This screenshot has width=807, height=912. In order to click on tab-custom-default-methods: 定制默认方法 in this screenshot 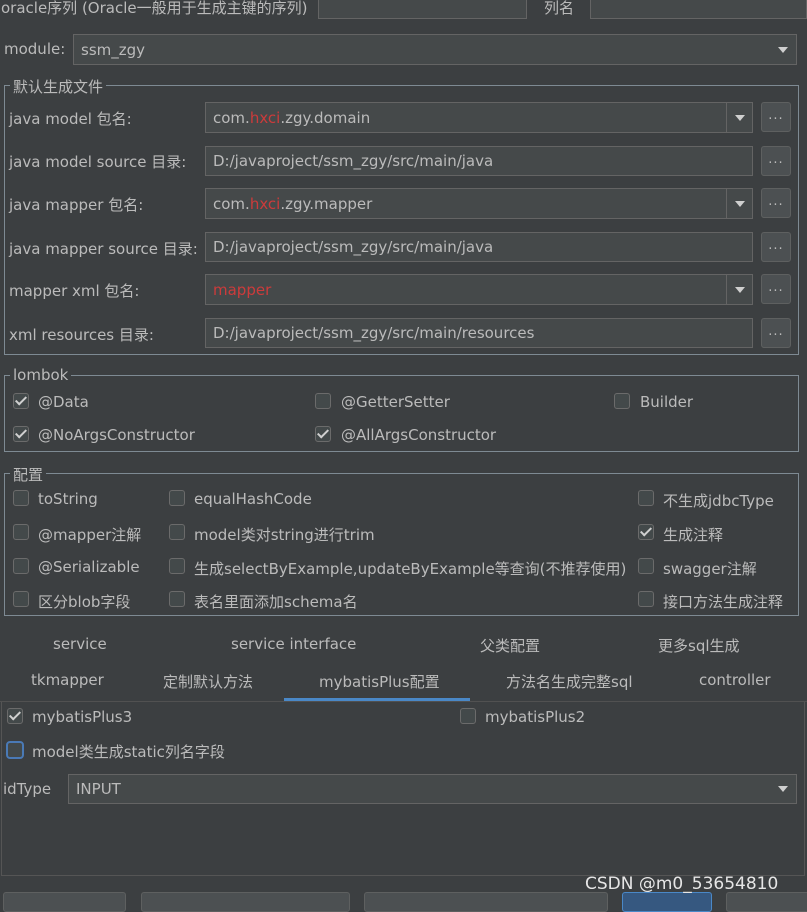, I will do `click(208, 681)`.